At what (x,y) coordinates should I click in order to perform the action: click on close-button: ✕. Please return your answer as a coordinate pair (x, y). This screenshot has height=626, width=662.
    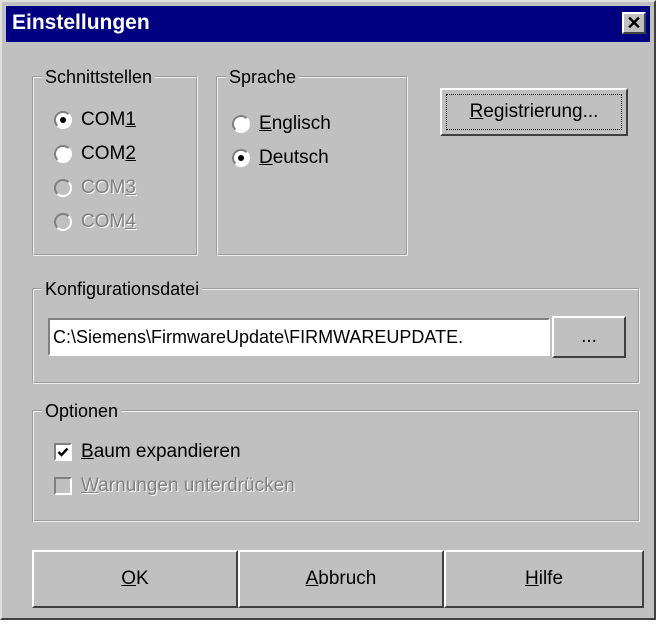
    Looking at the image, I should click on (634, 23).